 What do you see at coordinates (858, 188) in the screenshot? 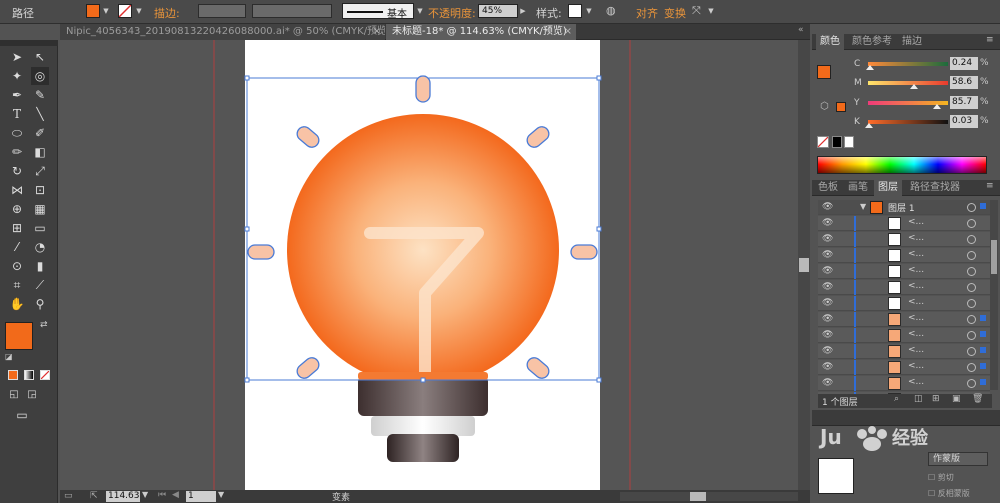
I see `tab-brushes: 画笔` at bounding box center [858, 188].